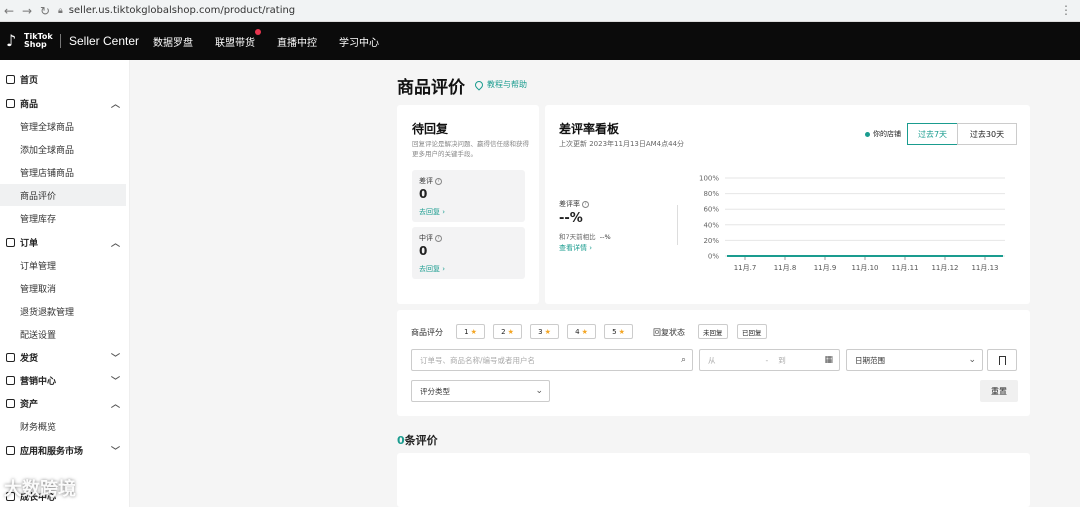  What do you see at coordinates (712, 360) in the screenshot?
I see `date-from: 从` at bounding box center [712, 360].